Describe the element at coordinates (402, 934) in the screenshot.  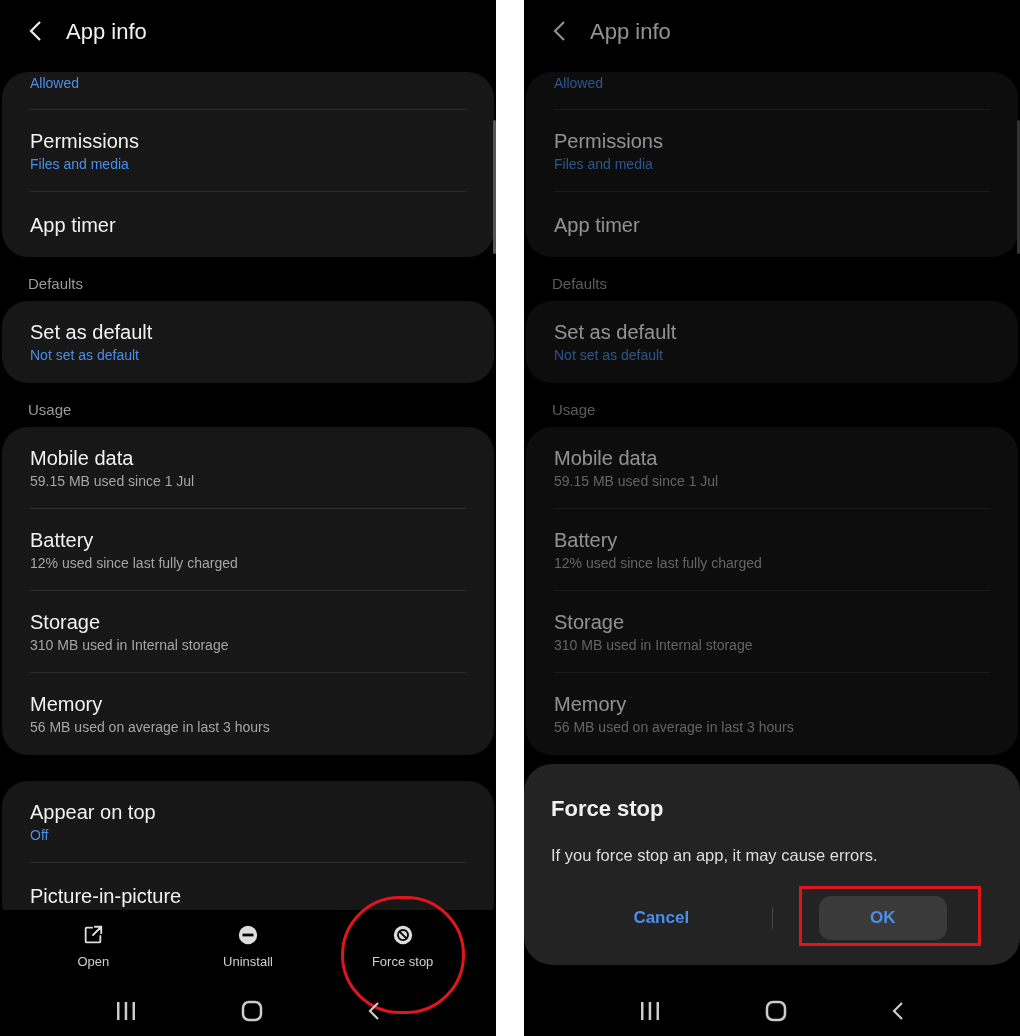
I see `prohibited-icon` at that location.